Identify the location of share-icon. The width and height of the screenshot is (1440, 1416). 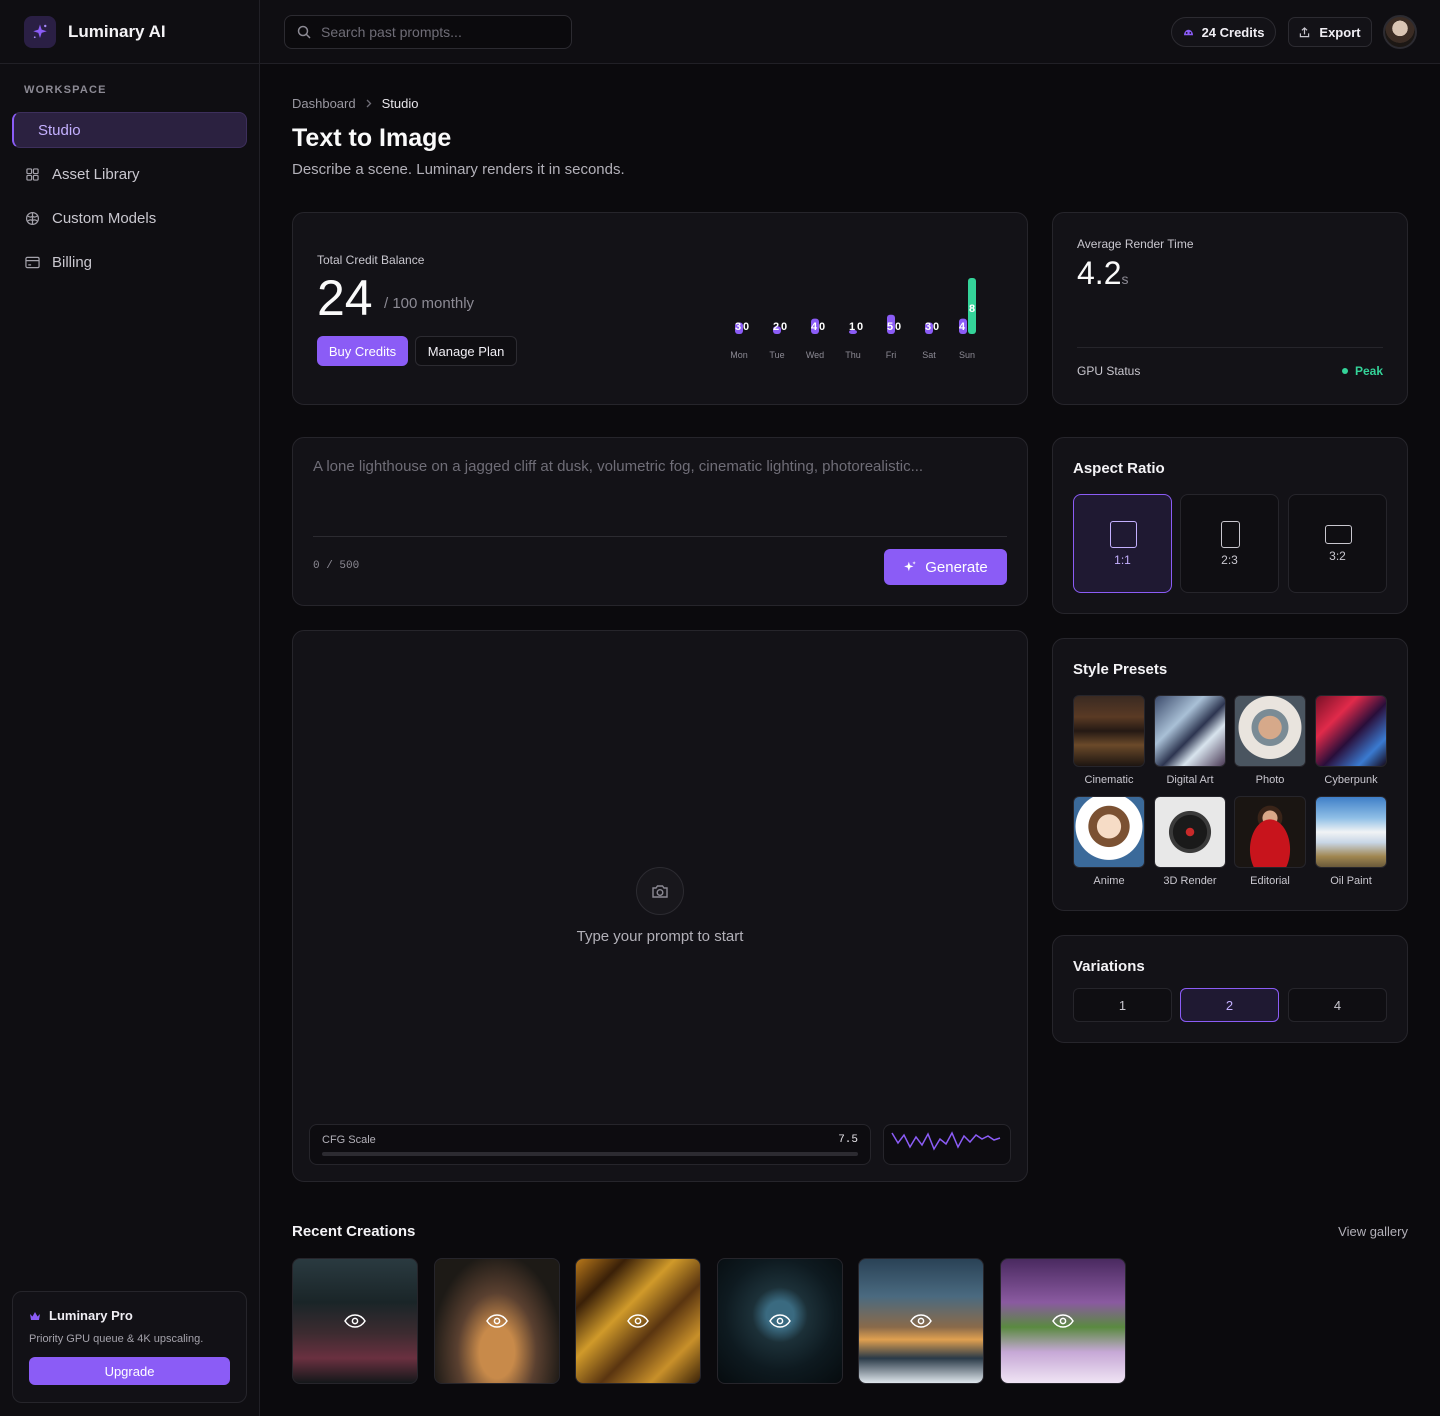
(1304, 32).